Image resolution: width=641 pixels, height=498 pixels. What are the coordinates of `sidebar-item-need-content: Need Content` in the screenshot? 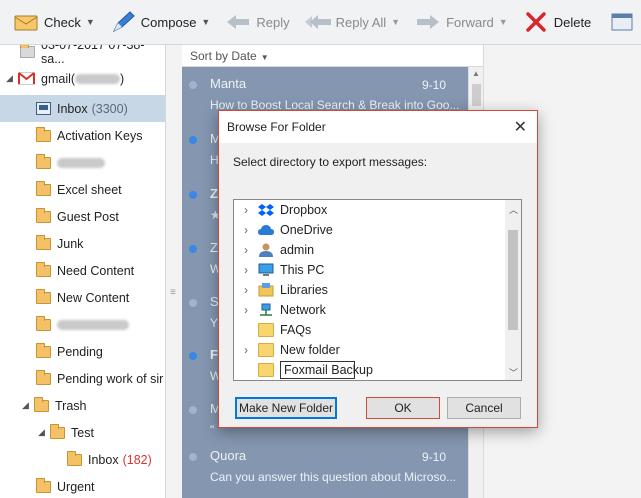 It's located at (82, 270).